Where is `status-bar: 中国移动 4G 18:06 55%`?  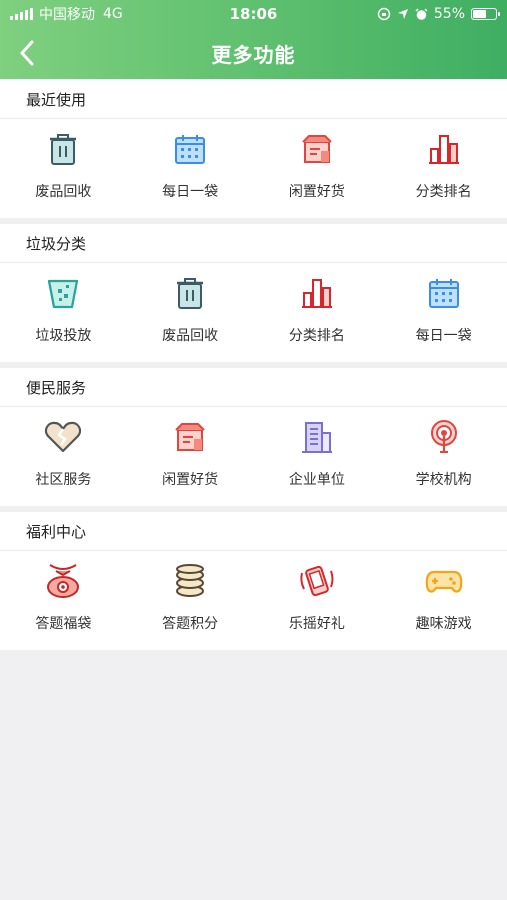 status-bar: 中国移动 4G 18:06 55% is located at coordinates (253, 14).